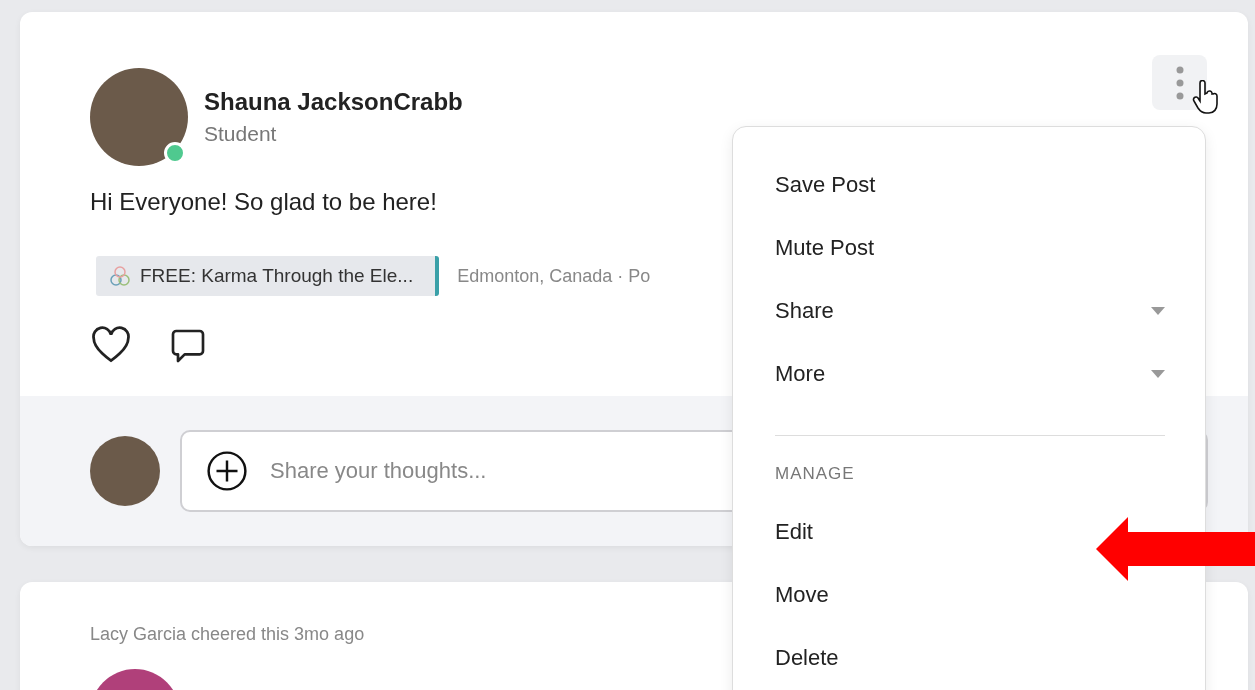 The image size is (1255, 690). Describe the element at coordinates (120, 276) in the screenshot. I see `flower-icon` at that location.